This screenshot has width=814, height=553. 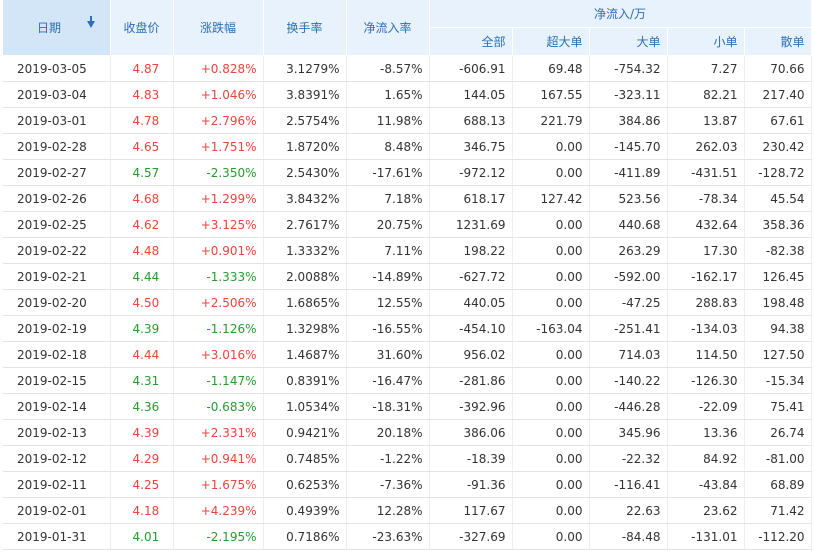 I want to click on row-net-inflow-rate: -16.47%, so click(x=388, y=380).